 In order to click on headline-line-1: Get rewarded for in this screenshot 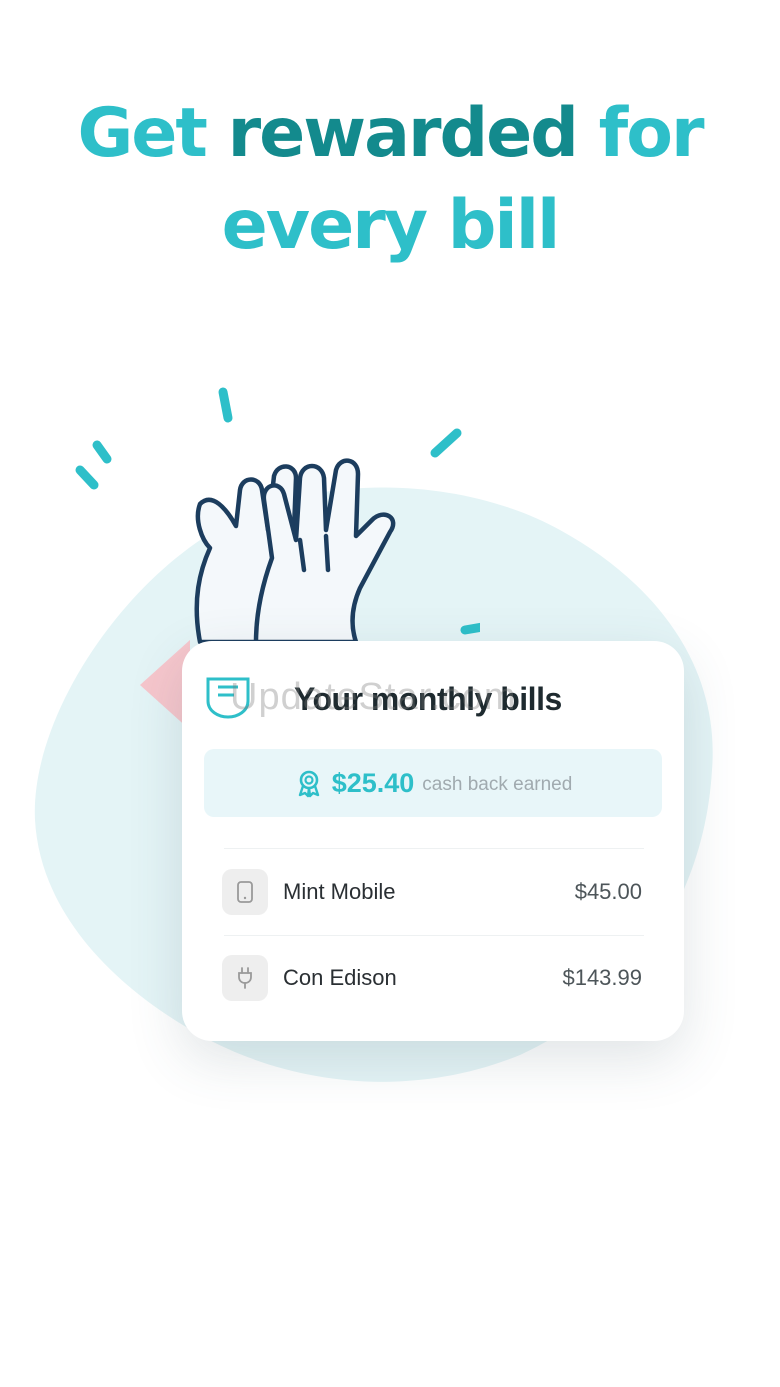, I will do `click(390, 134)`.